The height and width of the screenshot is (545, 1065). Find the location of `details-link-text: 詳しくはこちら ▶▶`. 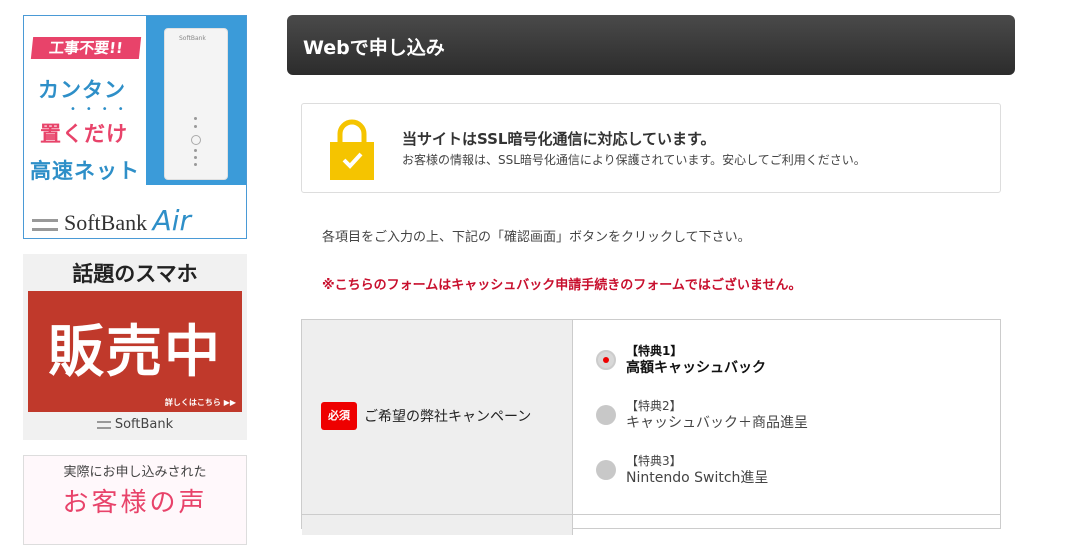

details-link-text: 詳しくはこちら ▶▶ is located at coordinates (200, 402).